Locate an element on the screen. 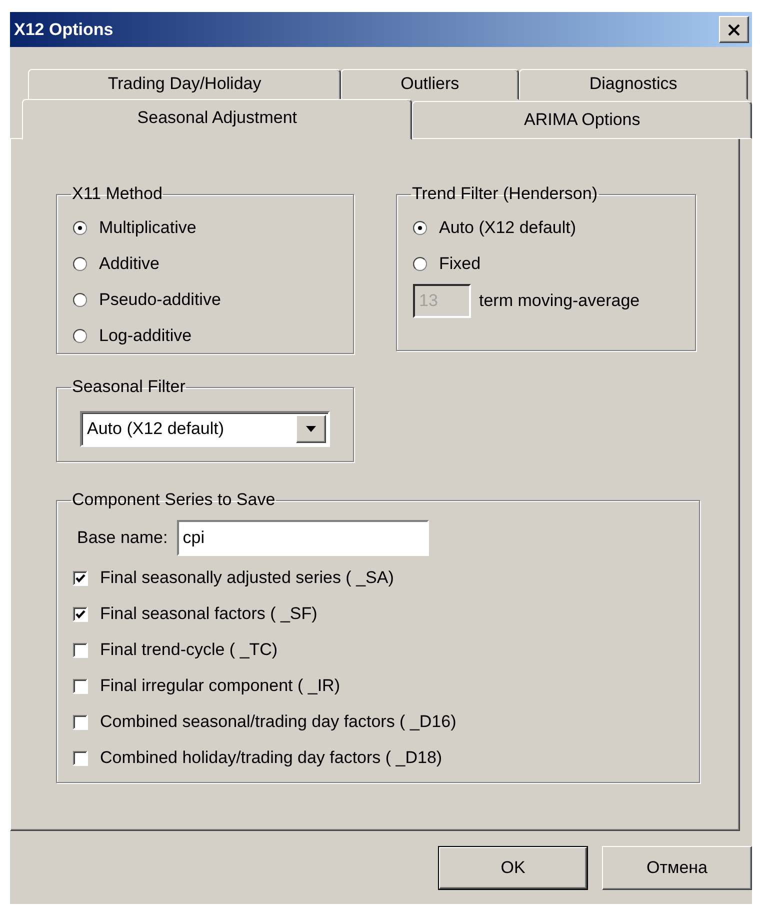 Image resolution: width=762 pixels, height=910 pixels. base-name-label: Base name: is located at coordinates (122, 538).